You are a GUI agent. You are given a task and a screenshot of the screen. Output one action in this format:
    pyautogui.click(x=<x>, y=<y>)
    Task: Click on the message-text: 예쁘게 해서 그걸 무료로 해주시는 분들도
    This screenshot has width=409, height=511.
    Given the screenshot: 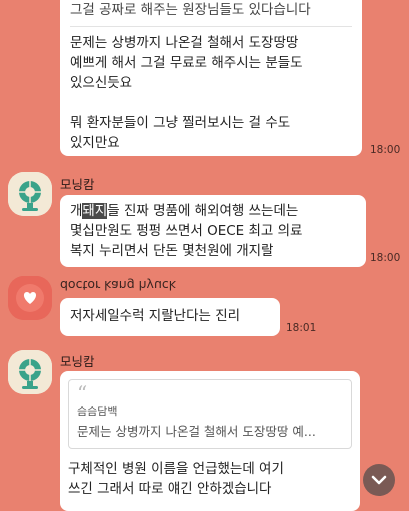 What is the action you would take?
    pyautogui.click(x=186, y=63)
    